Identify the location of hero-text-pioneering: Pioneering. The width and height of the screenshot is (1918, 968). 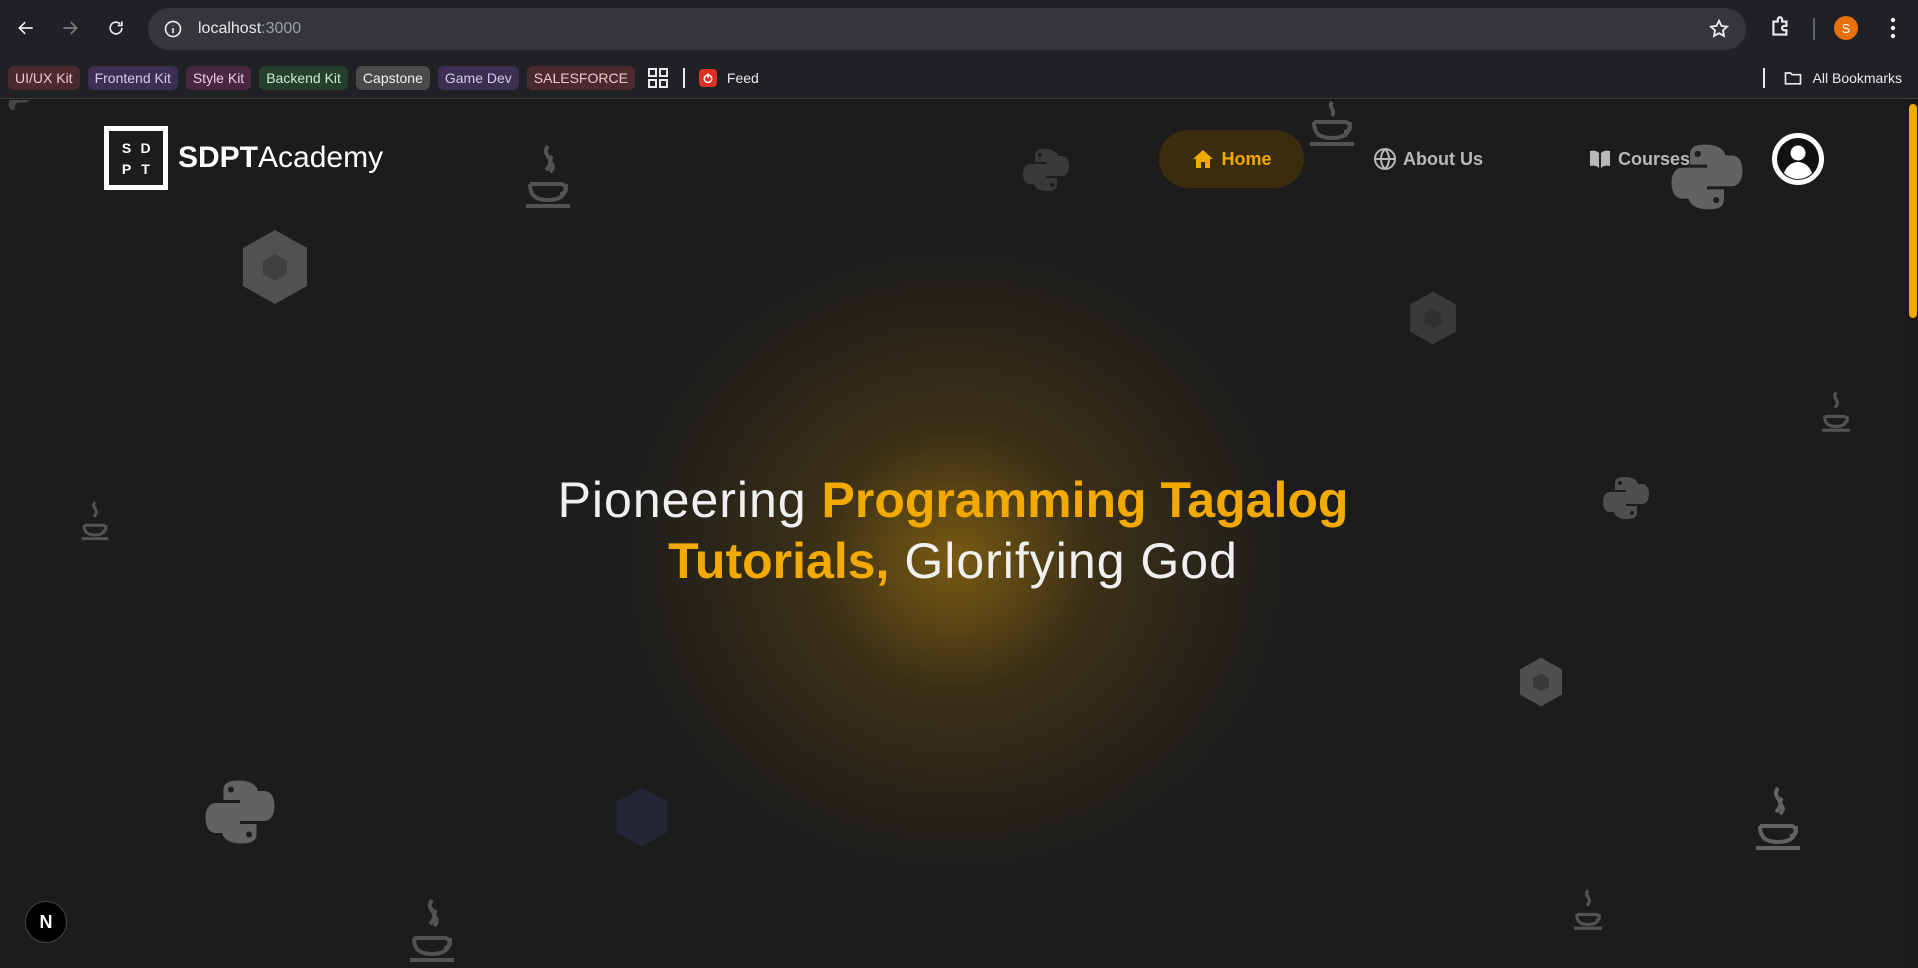
(689, 500).